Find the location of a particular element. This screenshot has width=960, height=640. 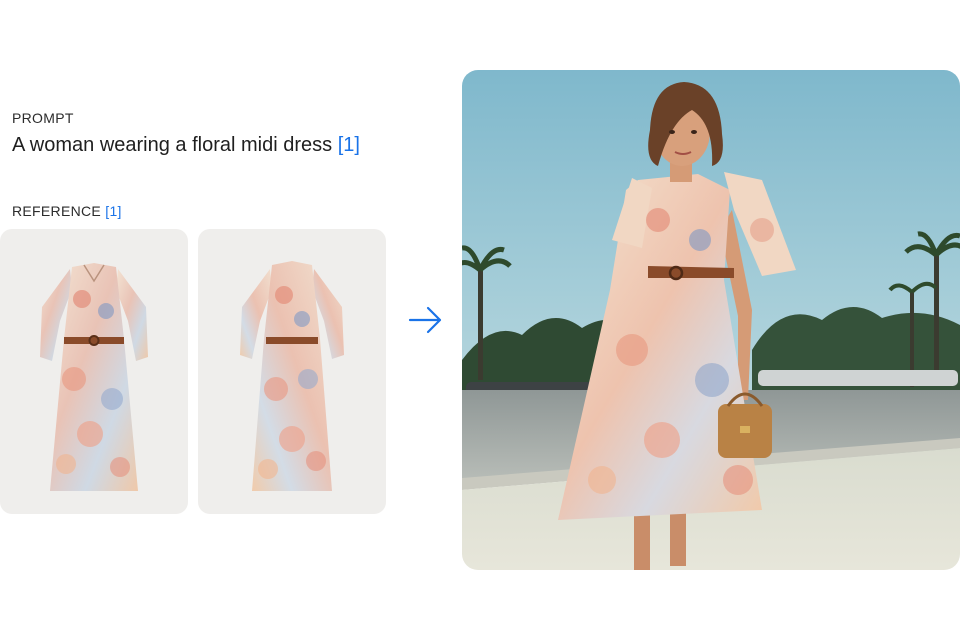

prompt-text-row: A woman wearing a floral midi dress [1] is located at coordinates (186, 145).